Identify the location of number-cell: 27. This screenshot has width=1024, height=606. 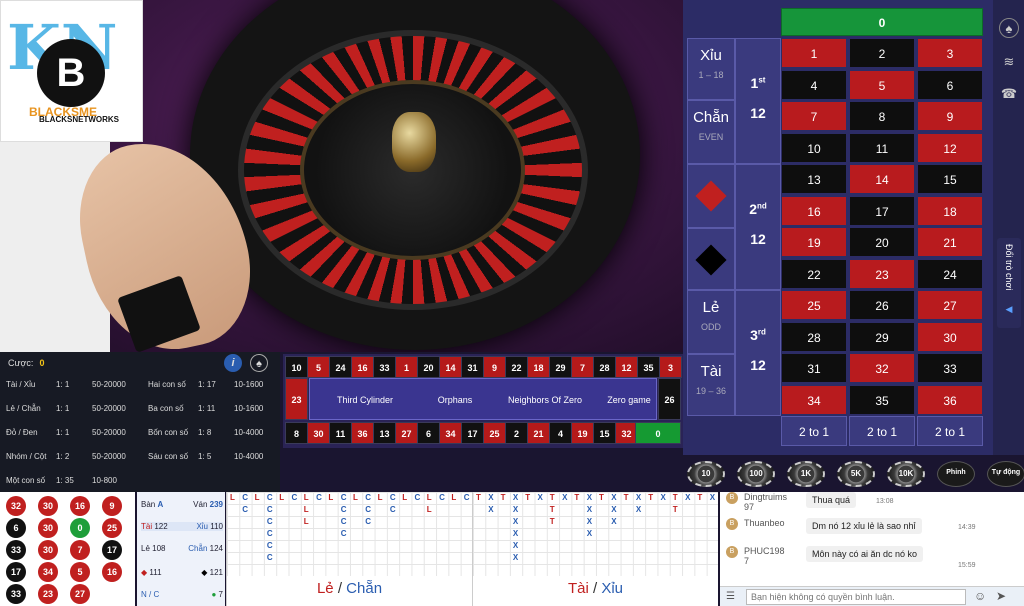
(950, 305).